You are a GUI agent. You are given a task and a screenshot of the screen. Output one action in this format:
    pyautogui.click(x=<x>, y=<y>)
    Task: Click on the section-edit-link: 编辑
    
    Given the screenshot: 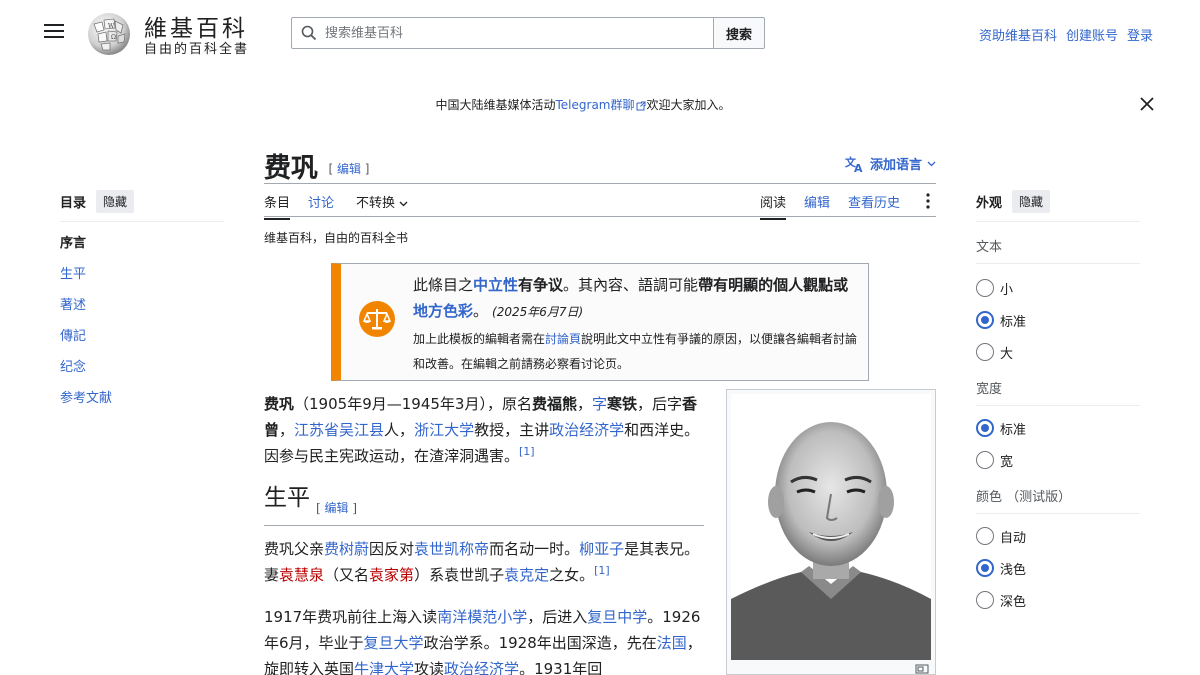 What is the action you would take?
    pyautogui.click(x=337, y=508)
    